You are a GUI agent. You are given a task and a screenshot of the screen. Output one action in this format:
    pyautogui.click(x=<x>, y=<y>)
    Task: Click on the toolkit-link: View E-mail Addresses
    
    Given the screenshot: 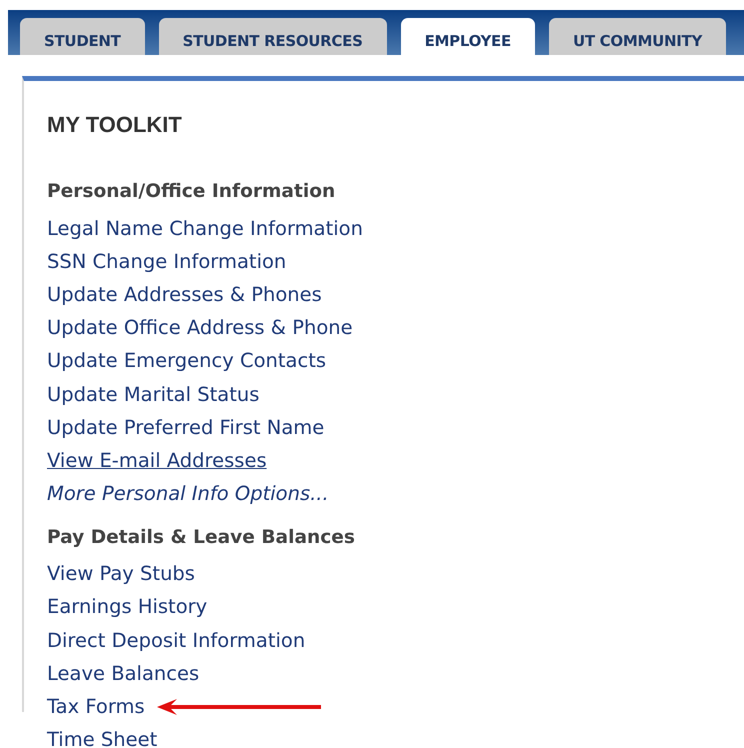 What is the action you would take?
    pyautogui.click(x=157, y=461)
    